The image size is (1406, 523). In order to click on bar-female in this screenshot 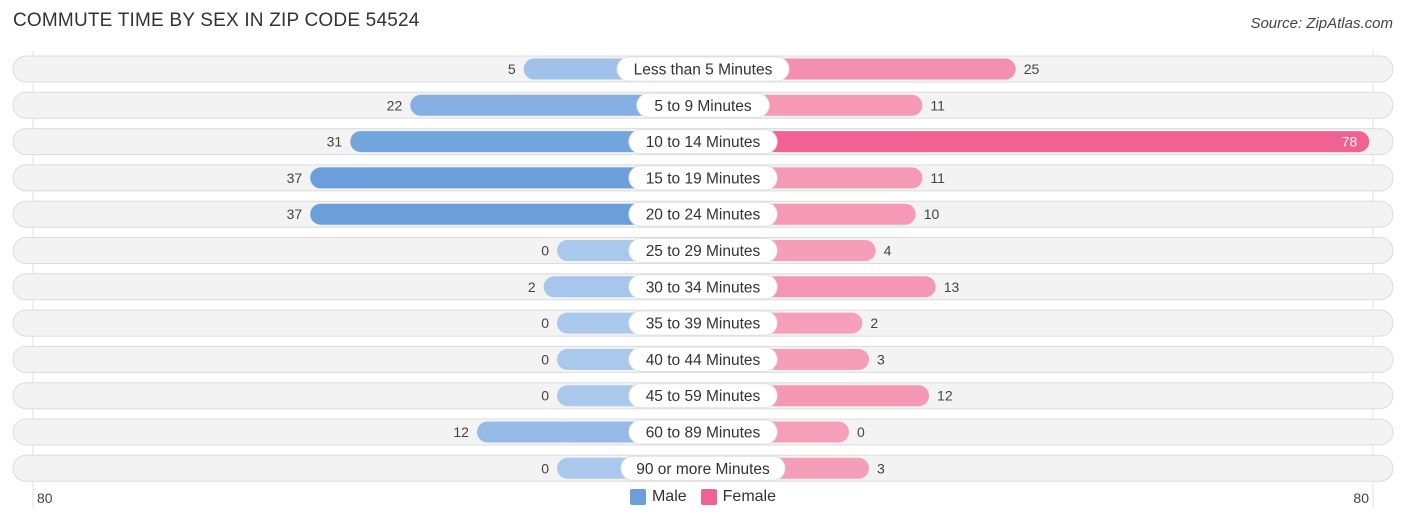, I will do `click(1036, 142)`.